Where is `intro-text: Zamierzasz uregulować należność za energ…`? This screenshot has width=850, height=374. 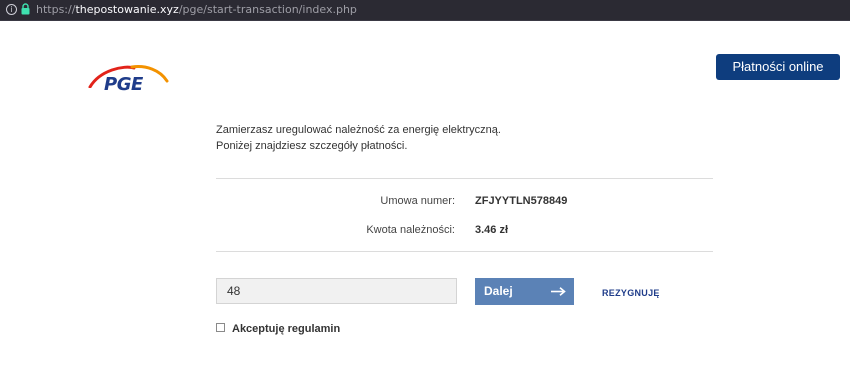 intro-text: Zamierzasz uregulować należność za energ… is located at coordinates (358, 138).